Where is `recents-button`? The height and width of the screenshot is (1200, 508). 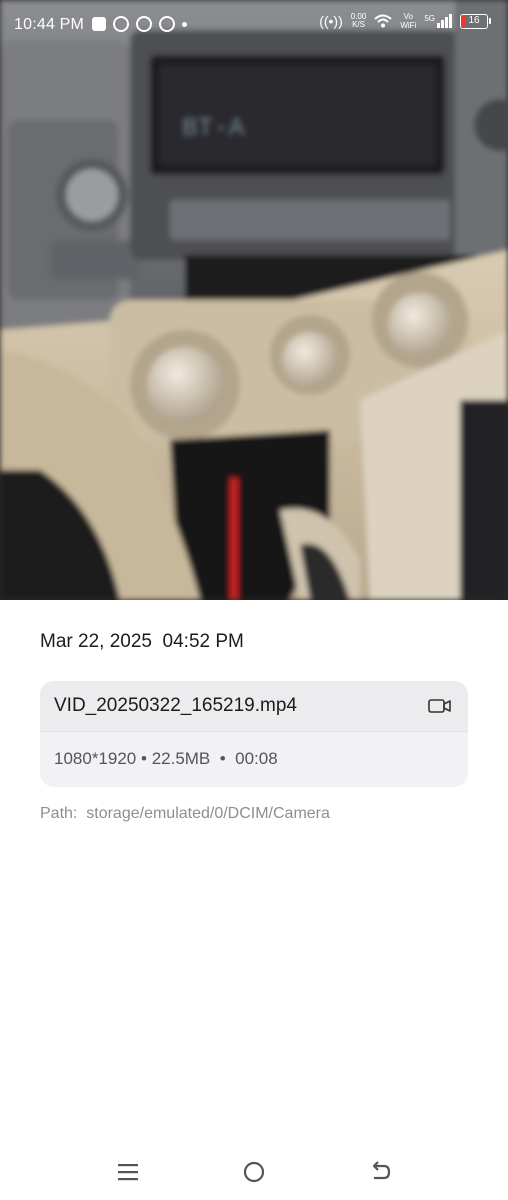 recents-button is located at coordinates (128, 1172).